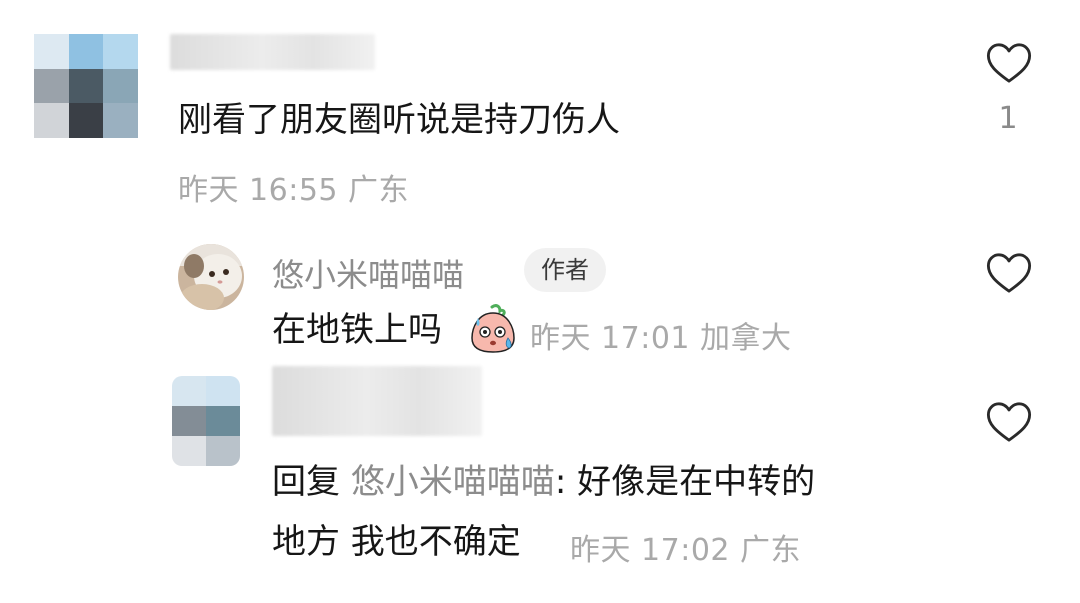 The height and width of the screenshot is (603, 1080). Describe the element at coordinates (311, 482) in the screenshot. I see `reply-prefix: 回复` at that location.